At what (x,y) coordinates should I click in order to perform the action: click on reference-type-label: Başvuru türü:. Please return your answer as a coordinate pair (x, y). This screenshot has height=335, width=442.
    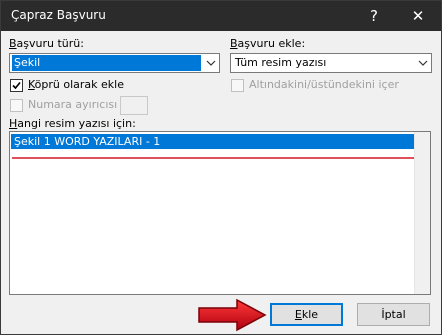
    Looking at the image, I should click on (46, 43).